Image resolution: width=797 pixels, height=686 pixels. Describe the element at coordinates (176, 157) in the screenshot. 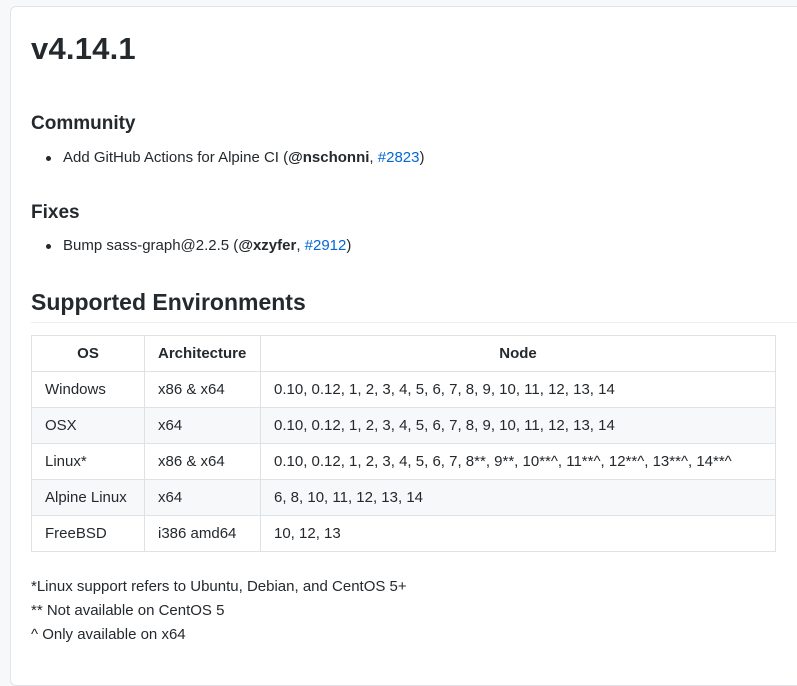

I see `item-text: Add GitHub Actions for Alpine CI (` at that location.